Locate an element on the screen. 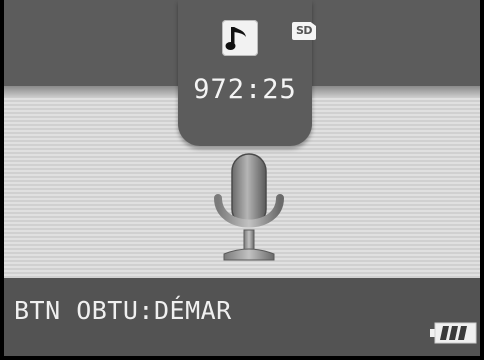 The height and width of the screenshot is (360, 484). microphone-icon is located at coordinates (249, 210).